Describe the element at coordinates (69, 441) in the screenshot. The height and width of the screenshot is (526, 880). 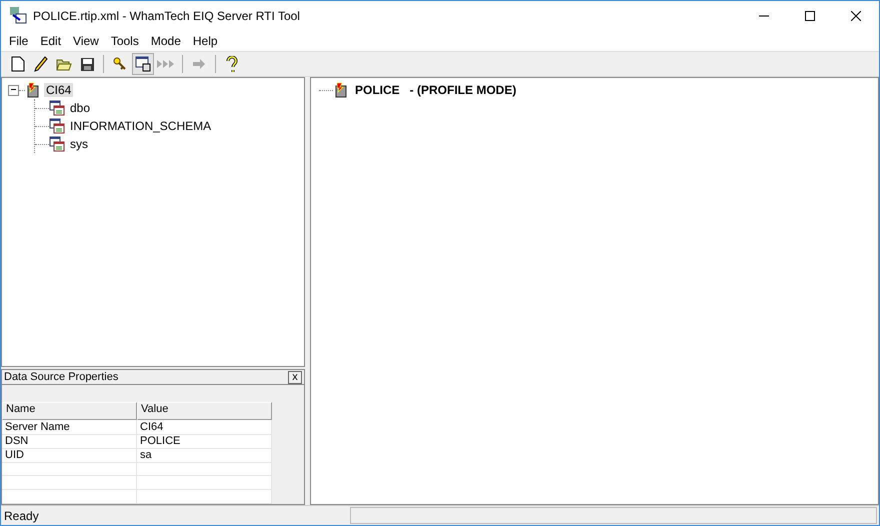
I see `table-cell: DSN` at that location.